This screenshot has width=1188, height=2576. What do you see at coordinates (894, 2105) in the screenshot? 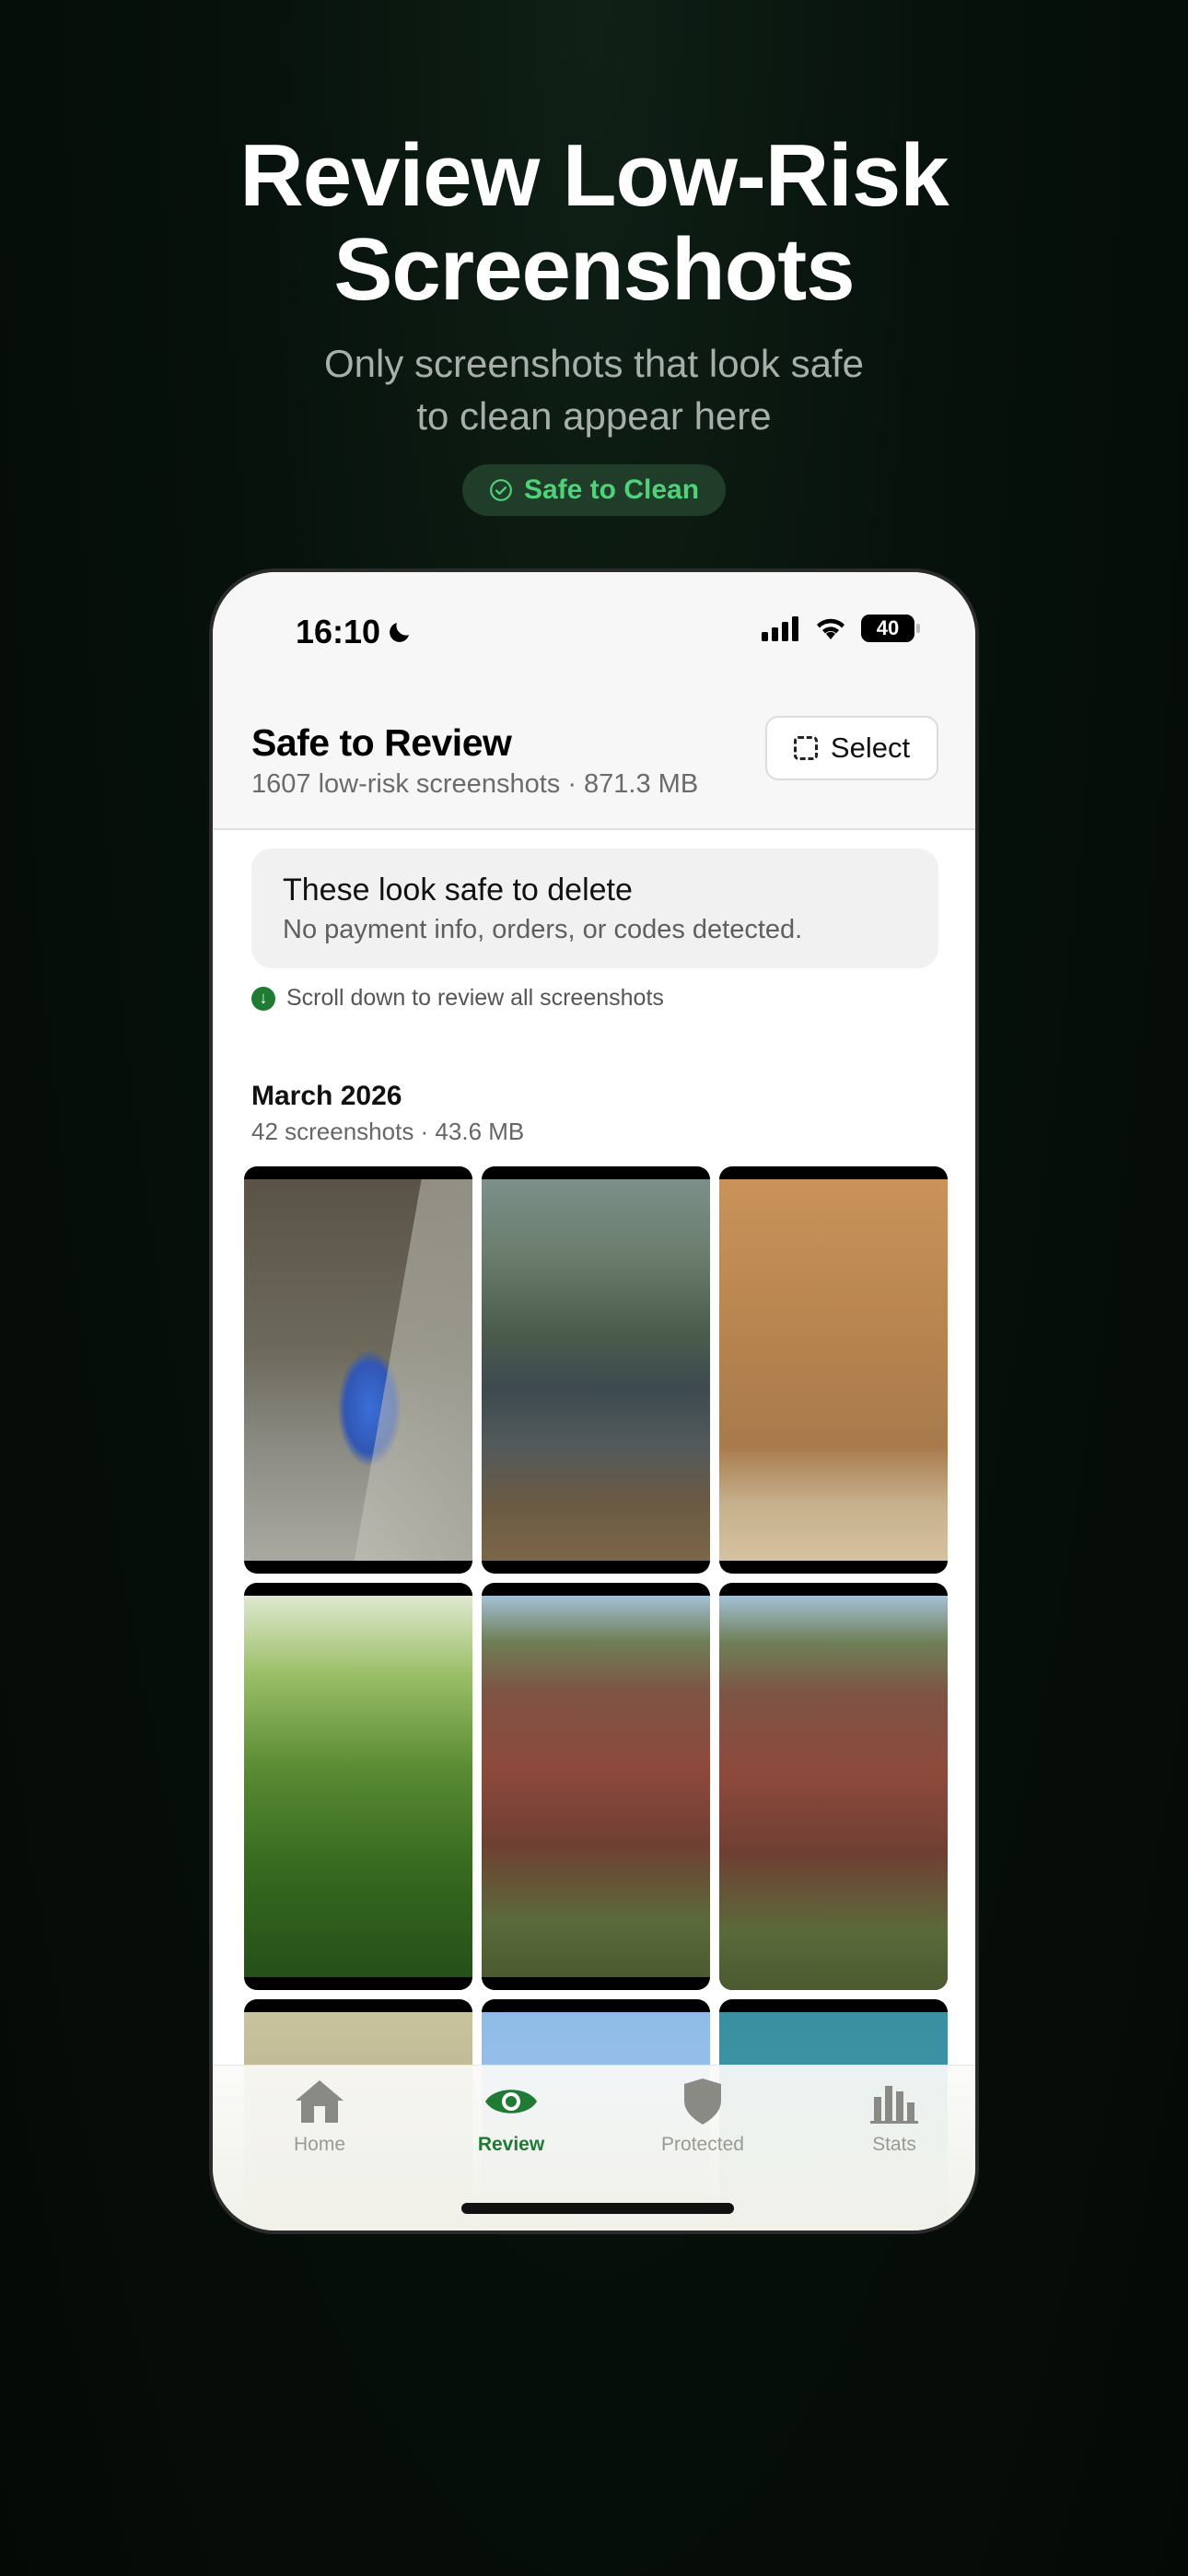
I see `bar-chart-icon` at bounding box center [894, 2105].